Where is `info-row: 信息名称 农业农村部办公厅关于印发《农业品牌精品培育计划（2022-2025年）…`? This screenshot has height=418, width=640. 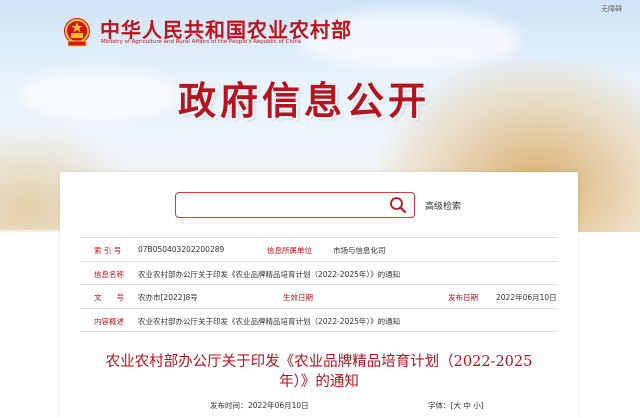 info-row: 信息名称 农业农村部办公厅关于印发《农业品牌精品培育计划（2022-2025年）… is located at coordinates (319, 273).